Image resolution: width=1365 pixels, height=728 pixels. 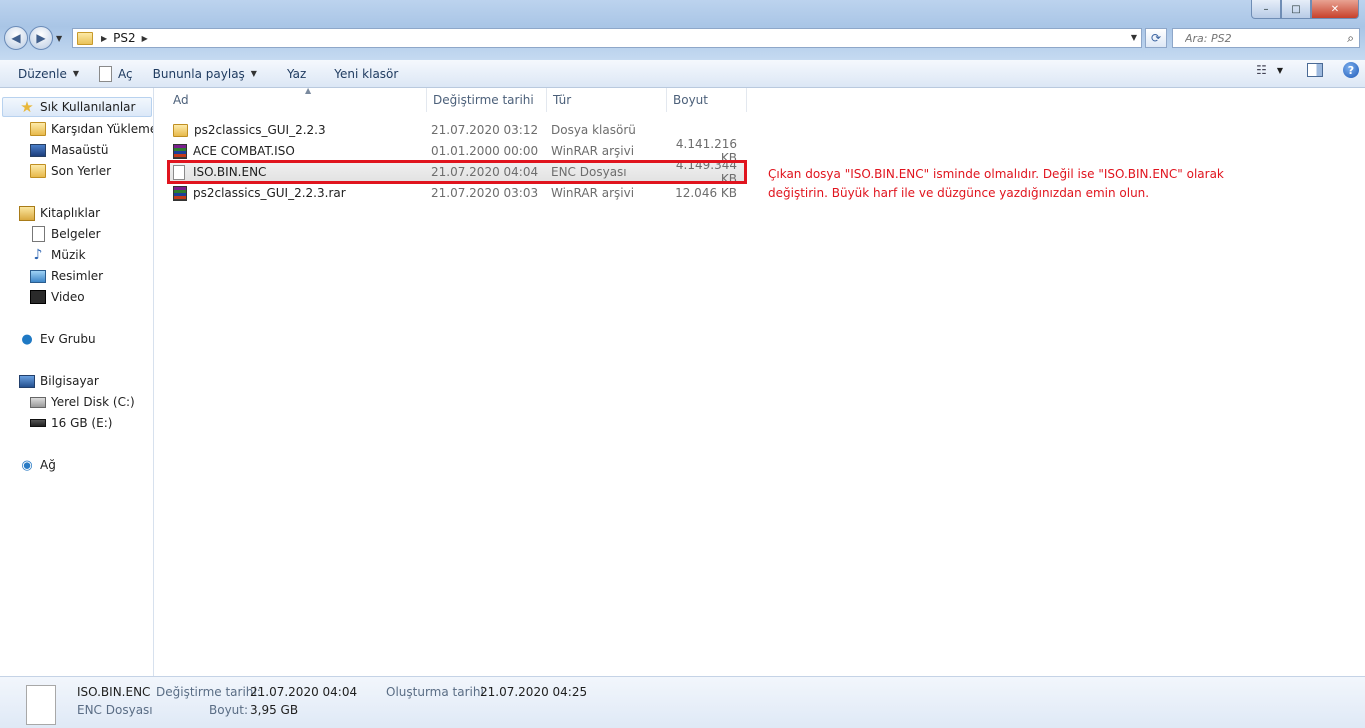 What do you see at coordinates (27, 213) in the screenshot?
I see `libraries-icon` at bounding box center [27, 213].